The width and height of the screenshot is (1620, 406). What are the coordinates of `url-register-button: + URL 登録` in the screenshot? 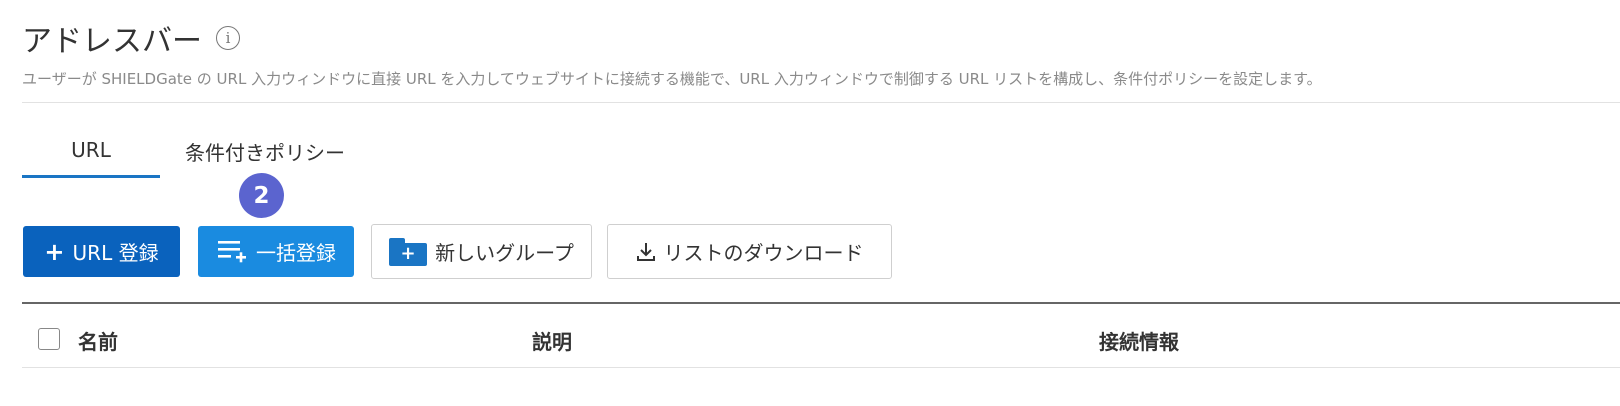 It's located at (101, 251).